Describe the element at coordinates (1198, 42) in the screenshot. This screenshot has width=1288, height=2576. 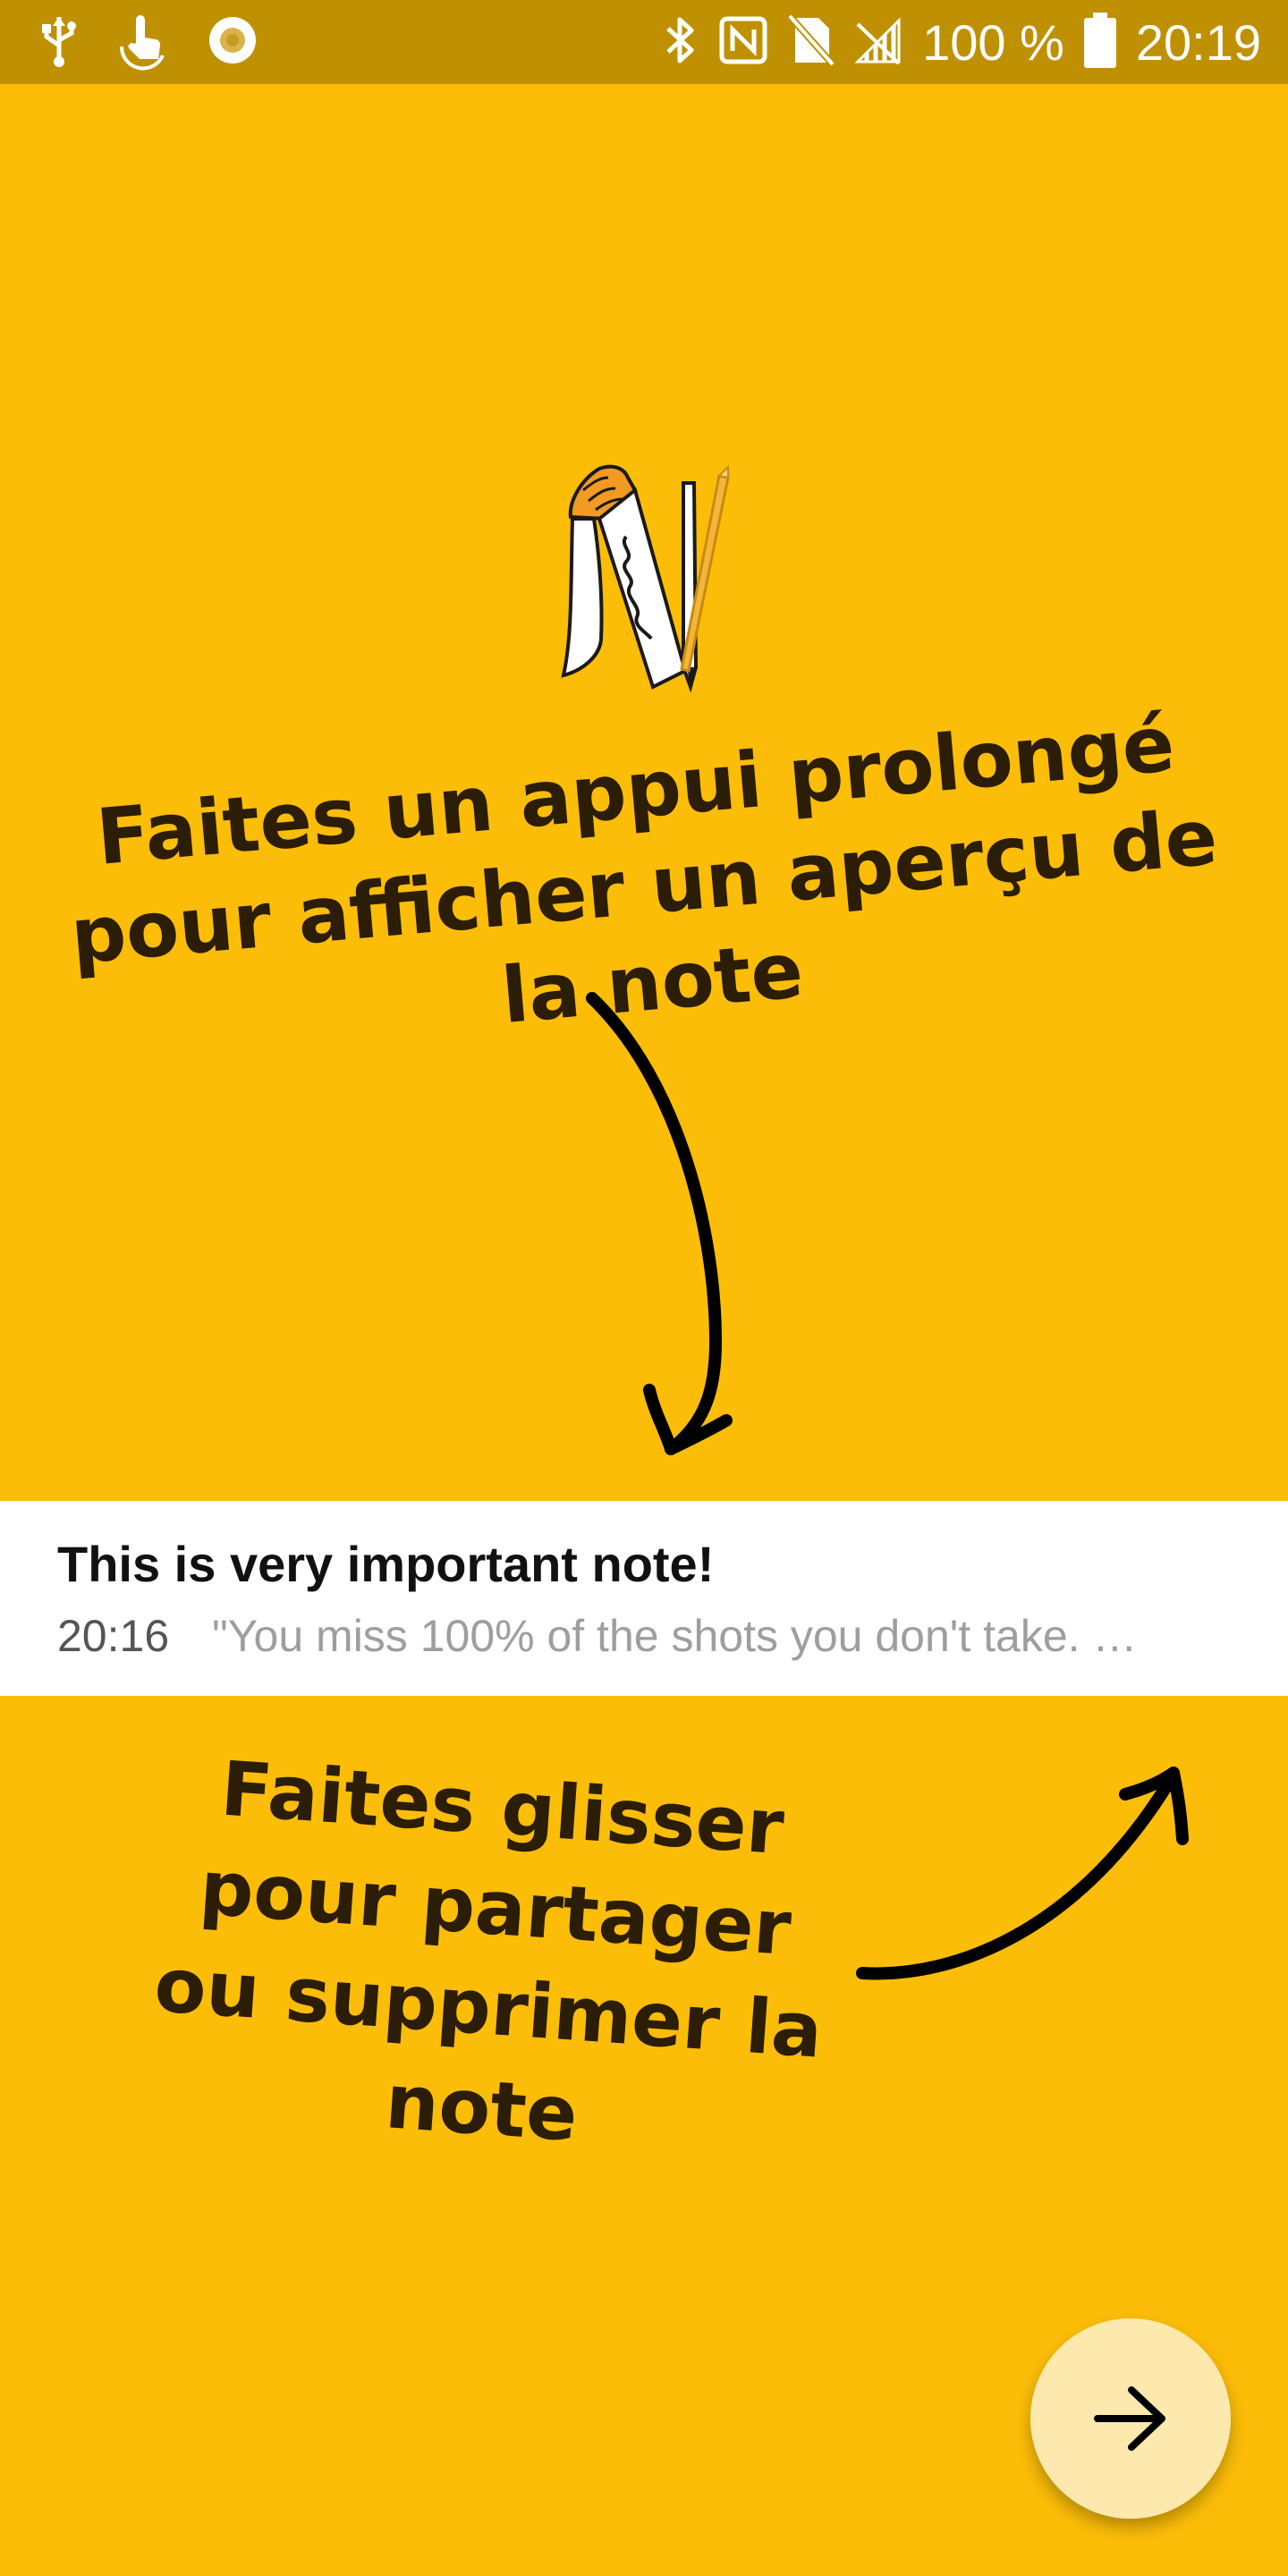
I see `status-time: 20:19` at that location.